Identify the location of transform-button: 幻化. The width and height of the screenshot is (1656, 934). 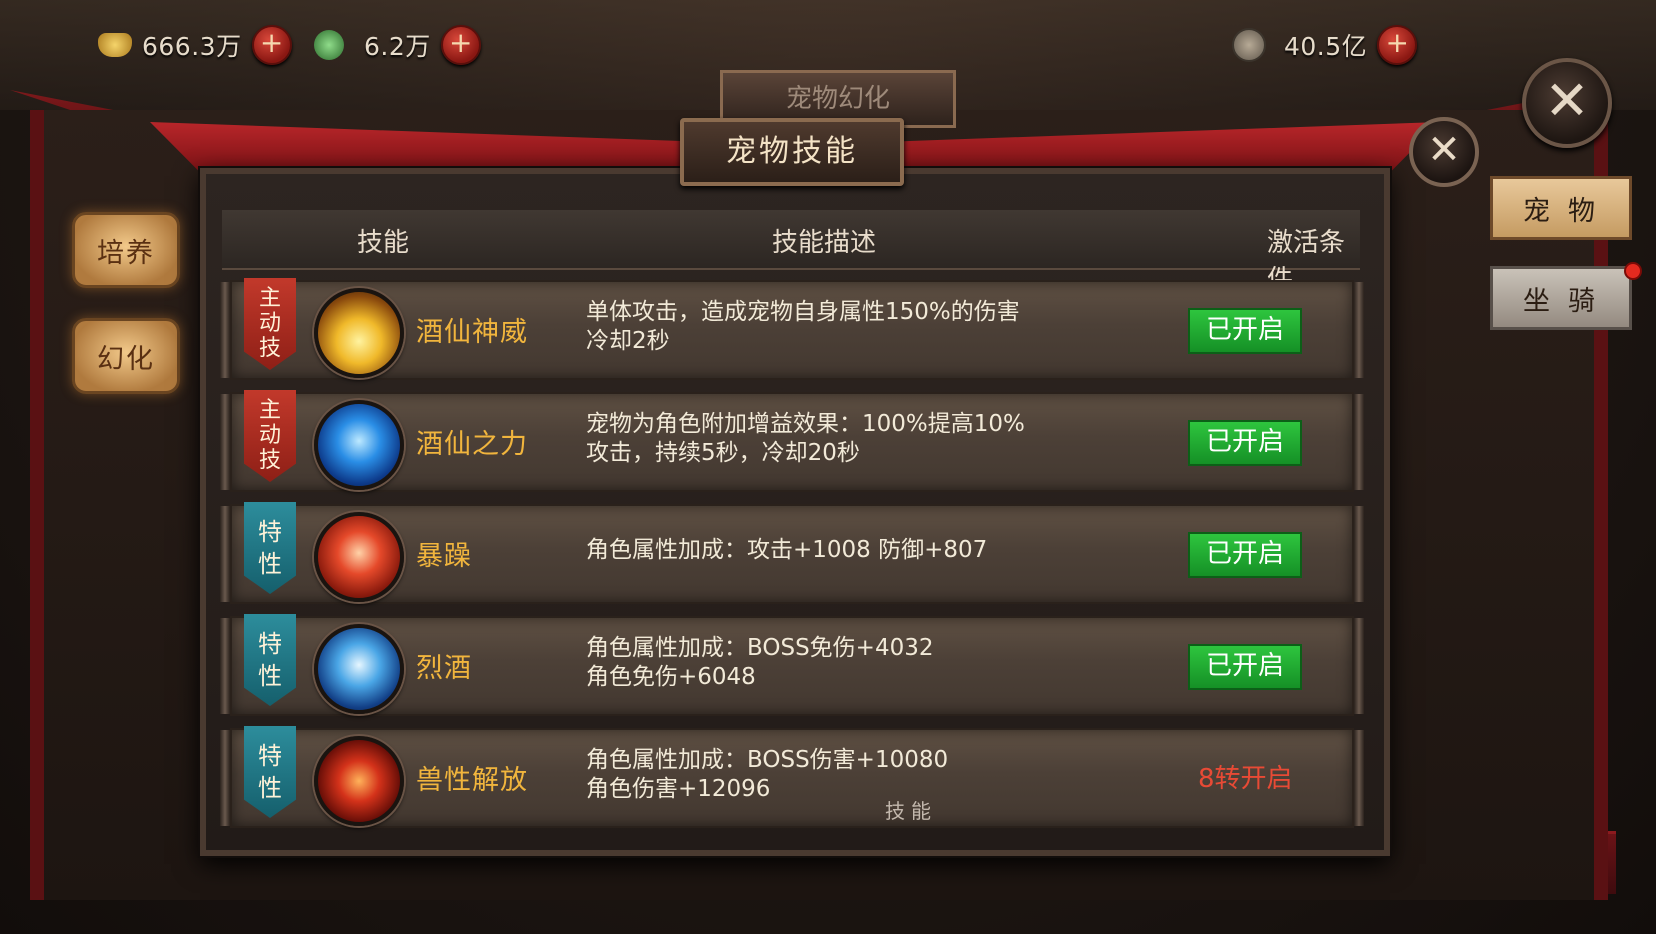
(126, 356).